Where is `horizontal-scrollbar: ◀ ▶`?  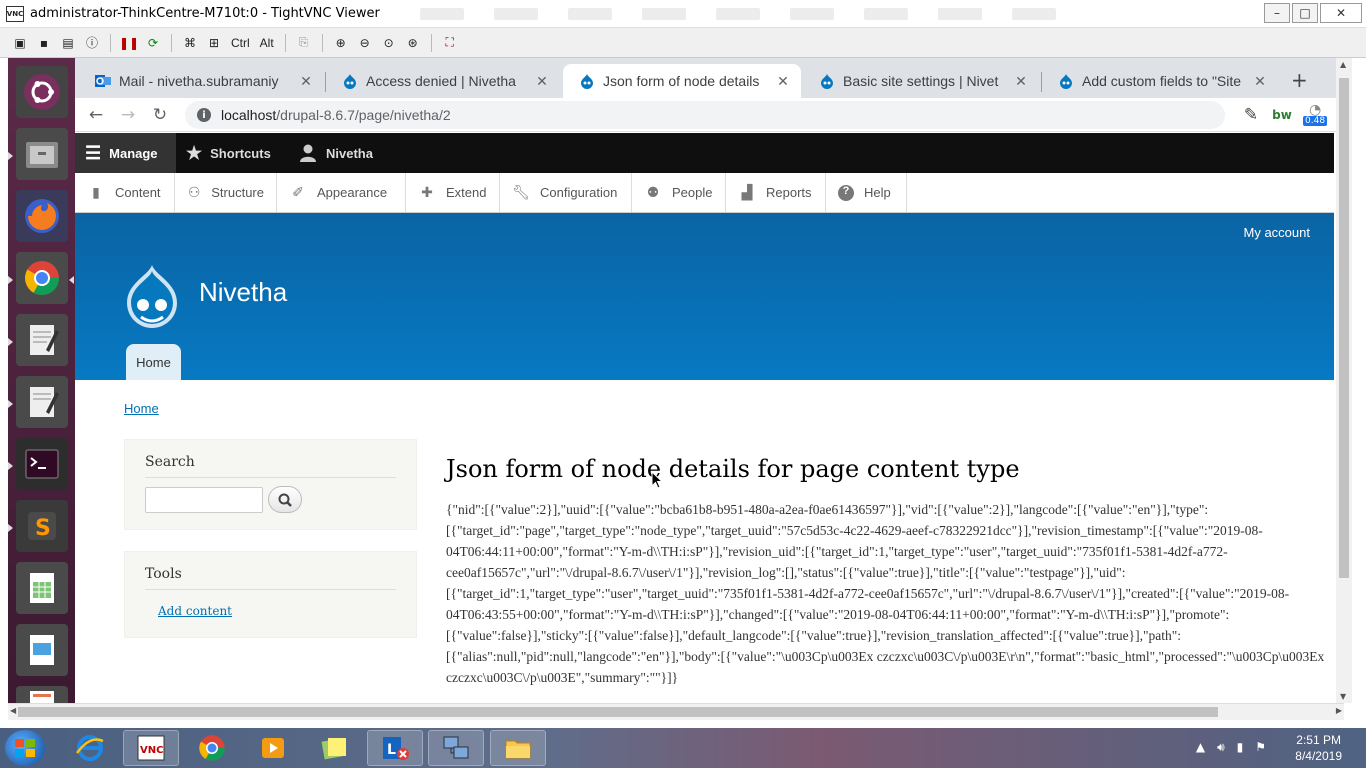
horizontal-scrollbar: ◀ ▶ is located at coordinates (676, 711).